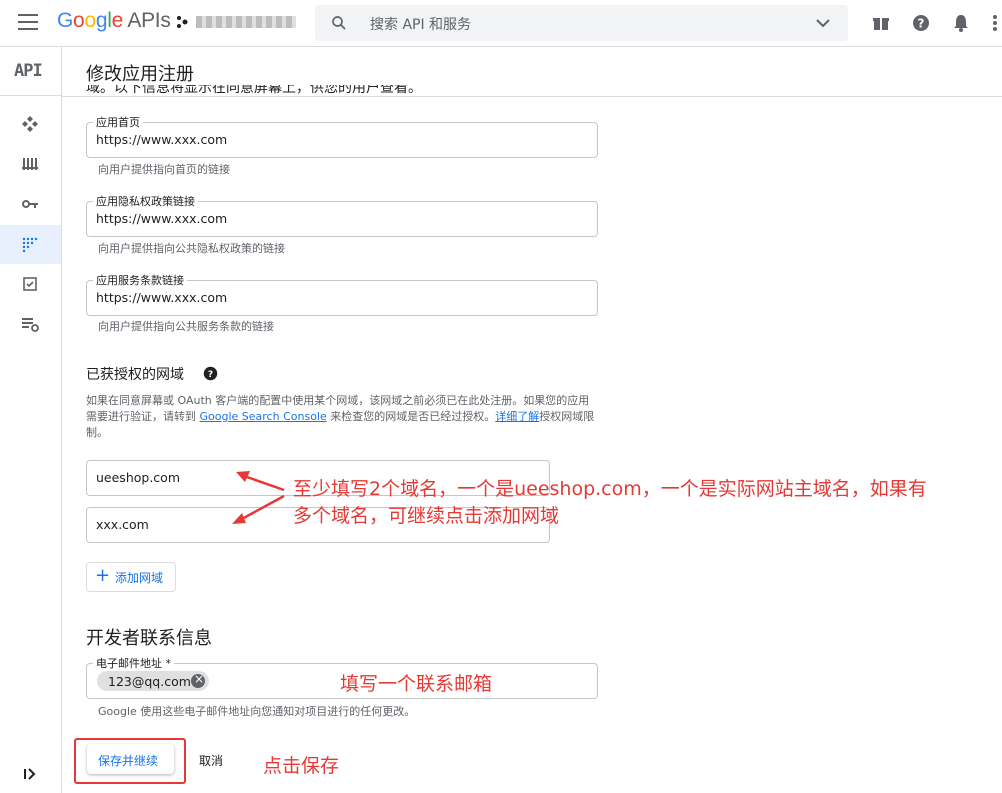  Describe the element at coordinates (138, 477) in the screenshot. I see `domain-value: ueeshop.com` at that location.